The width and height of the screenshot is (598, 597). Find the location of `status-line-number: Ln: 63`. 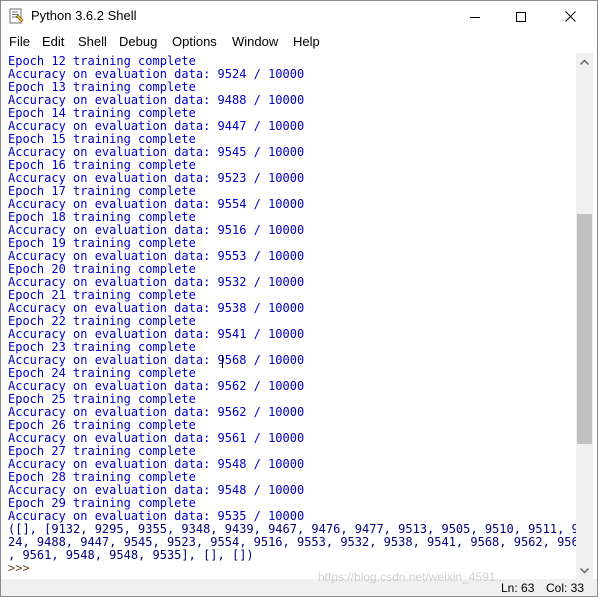

status-line-number: Ln: 63 is located at coordinates (518, 588).